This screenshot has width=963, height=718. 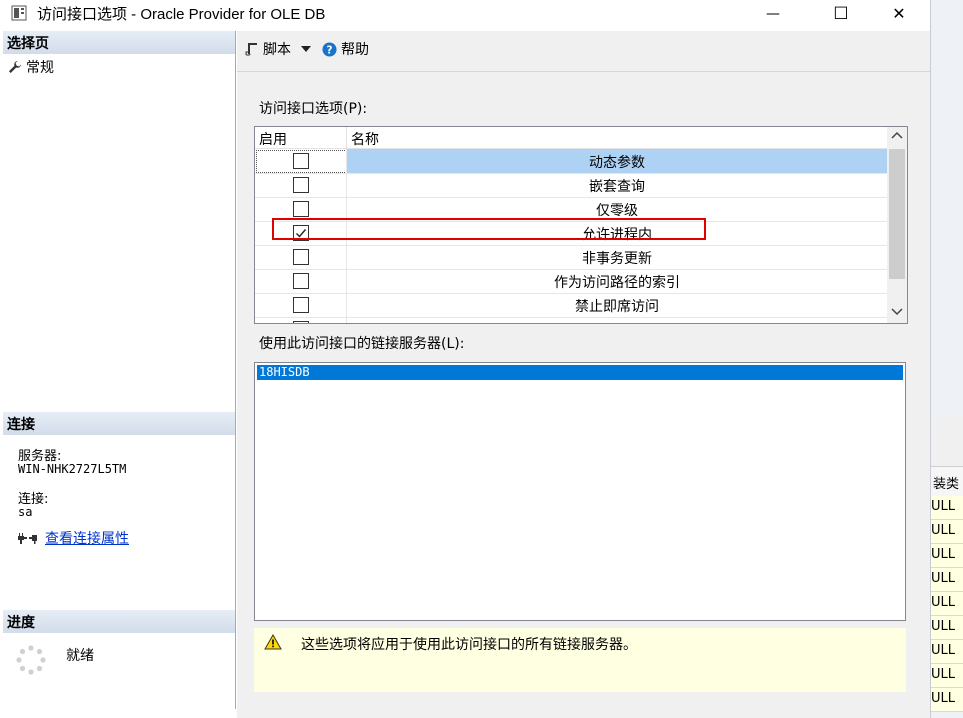 What do you see at coordinates (571, 257) in the screenshot?
I see `option-row: 非事务更新` at bounding box center [571, 257].